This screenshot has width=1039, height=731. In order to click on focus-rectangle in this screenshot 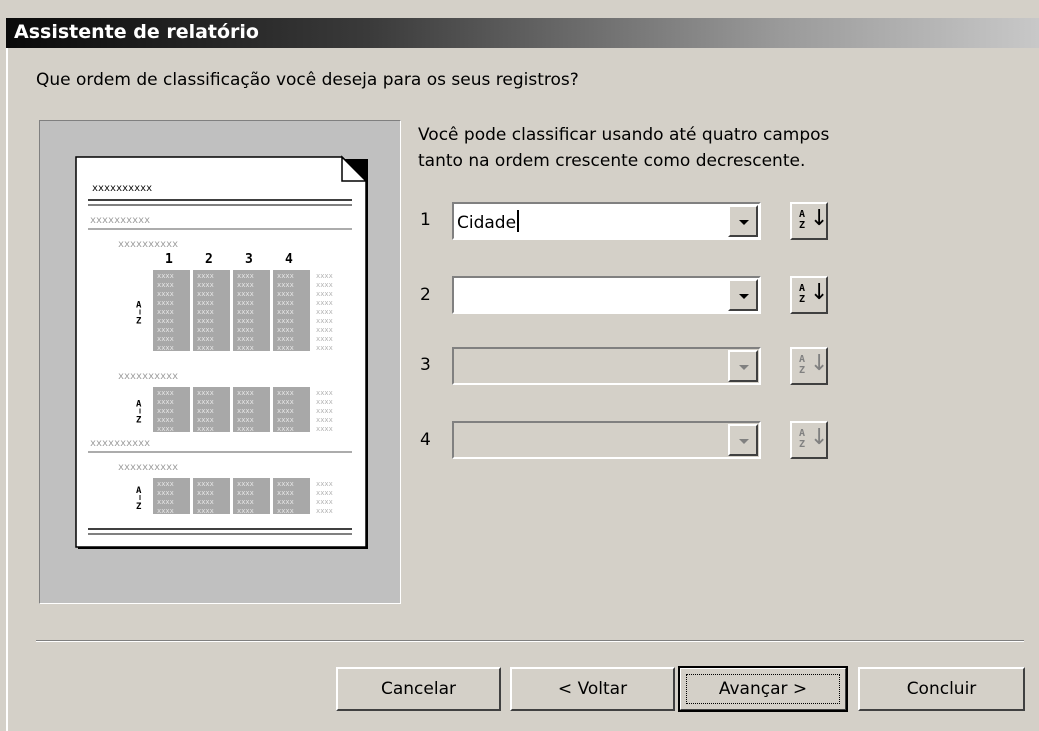, I will do `click(763, 689)`.